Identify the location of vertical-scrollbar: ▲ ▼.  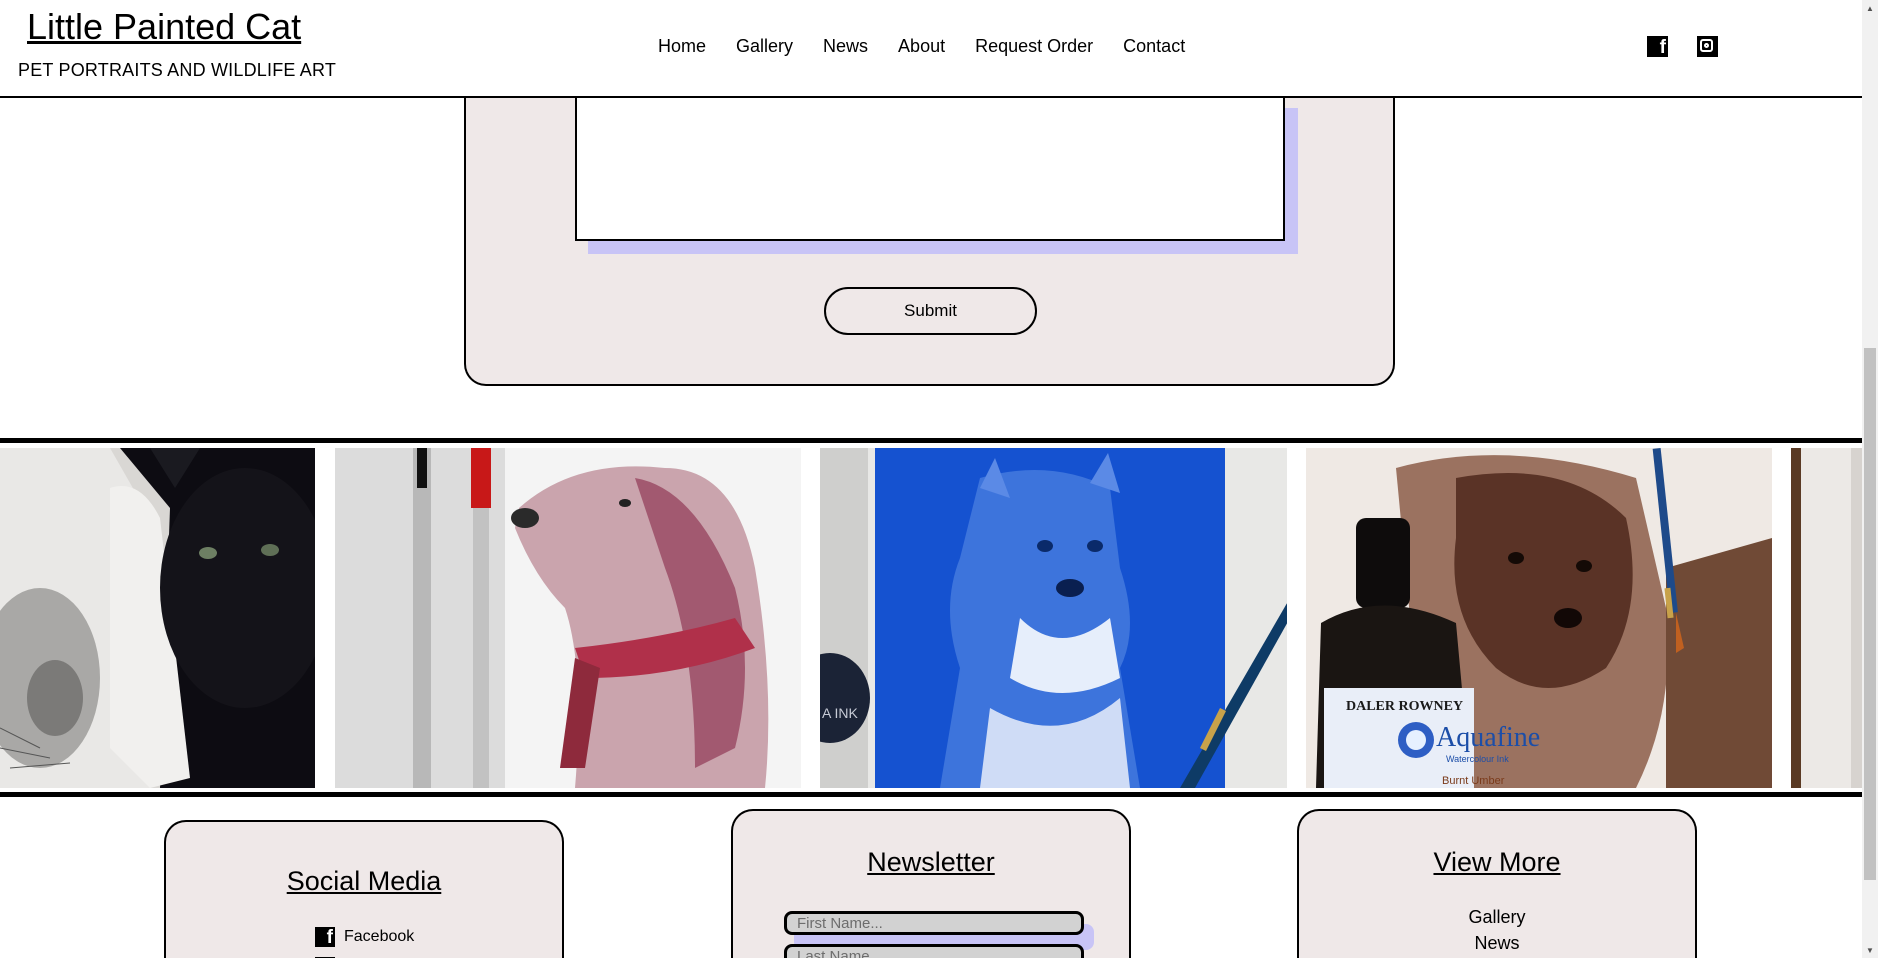
(1870, 479).